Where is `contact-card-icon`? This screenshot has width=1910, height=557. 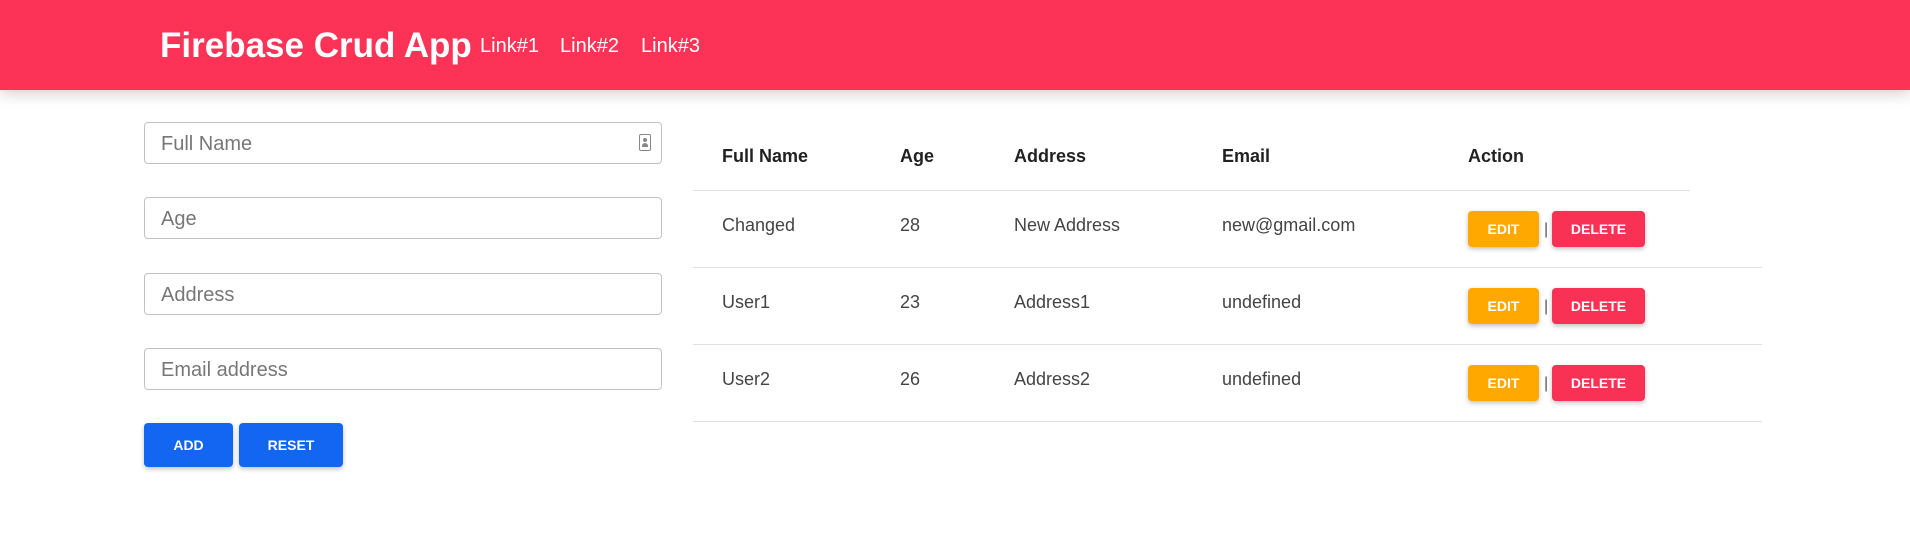
contact-card-icon is located at coordinates (645, 142).